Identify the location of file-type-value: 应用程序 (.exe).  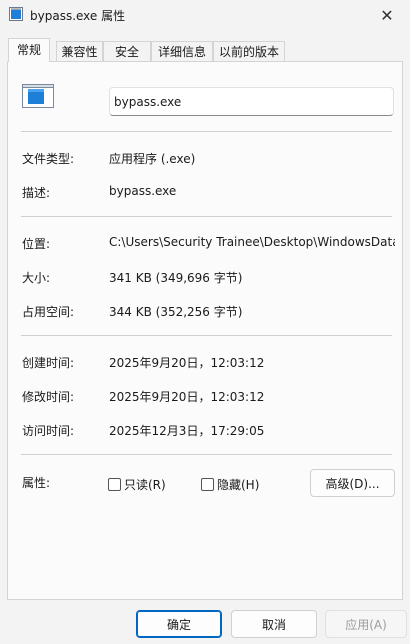
(152, 159).